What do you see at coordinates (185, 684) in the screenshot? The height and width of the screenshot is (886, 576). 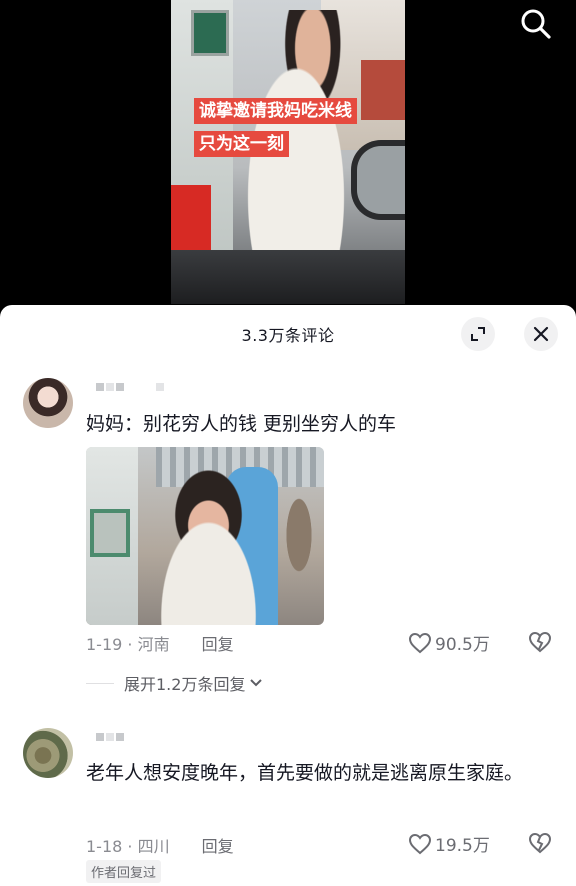 I see `expand-replies-text: 展开1.2万条回复` at bounding box center [185, 684].